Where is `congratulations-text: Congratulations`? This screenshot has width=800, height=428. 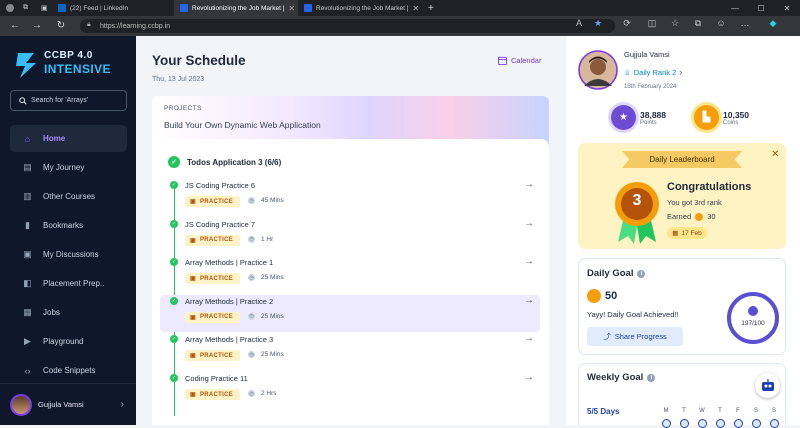 congratulations-text: Congratulations is located at coordinates (709, 187).